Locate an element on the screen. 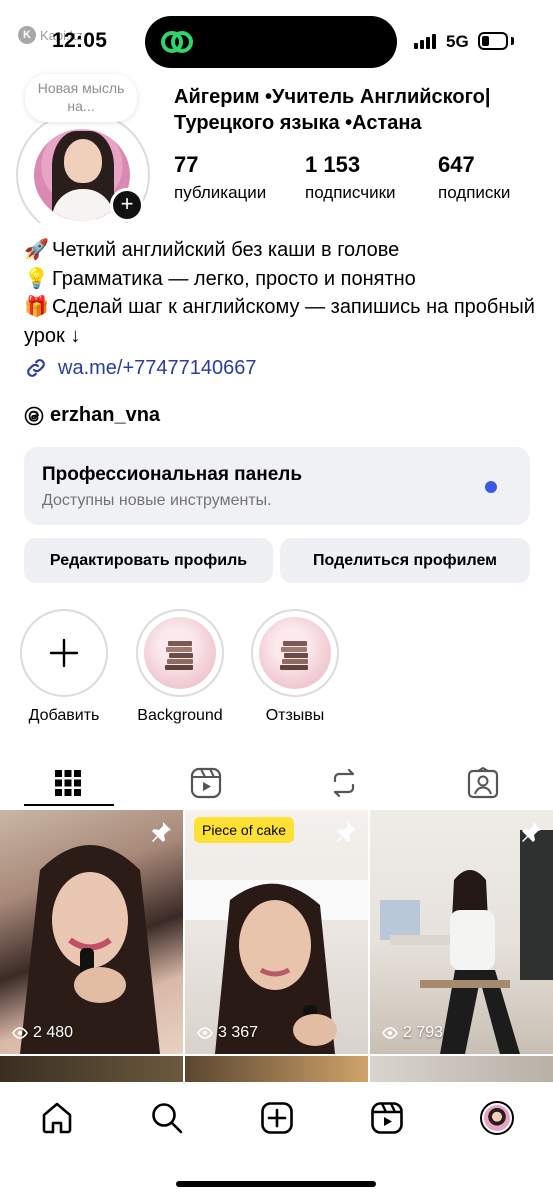 The image size is (553, 1200). link-icon is located at coordinates (36, 368).